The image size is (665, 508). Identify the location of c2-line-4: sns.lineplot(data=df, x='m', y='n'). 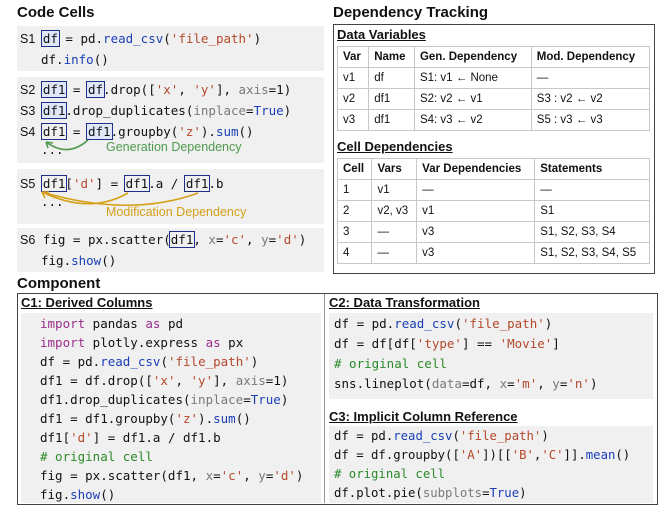
(466, 383).